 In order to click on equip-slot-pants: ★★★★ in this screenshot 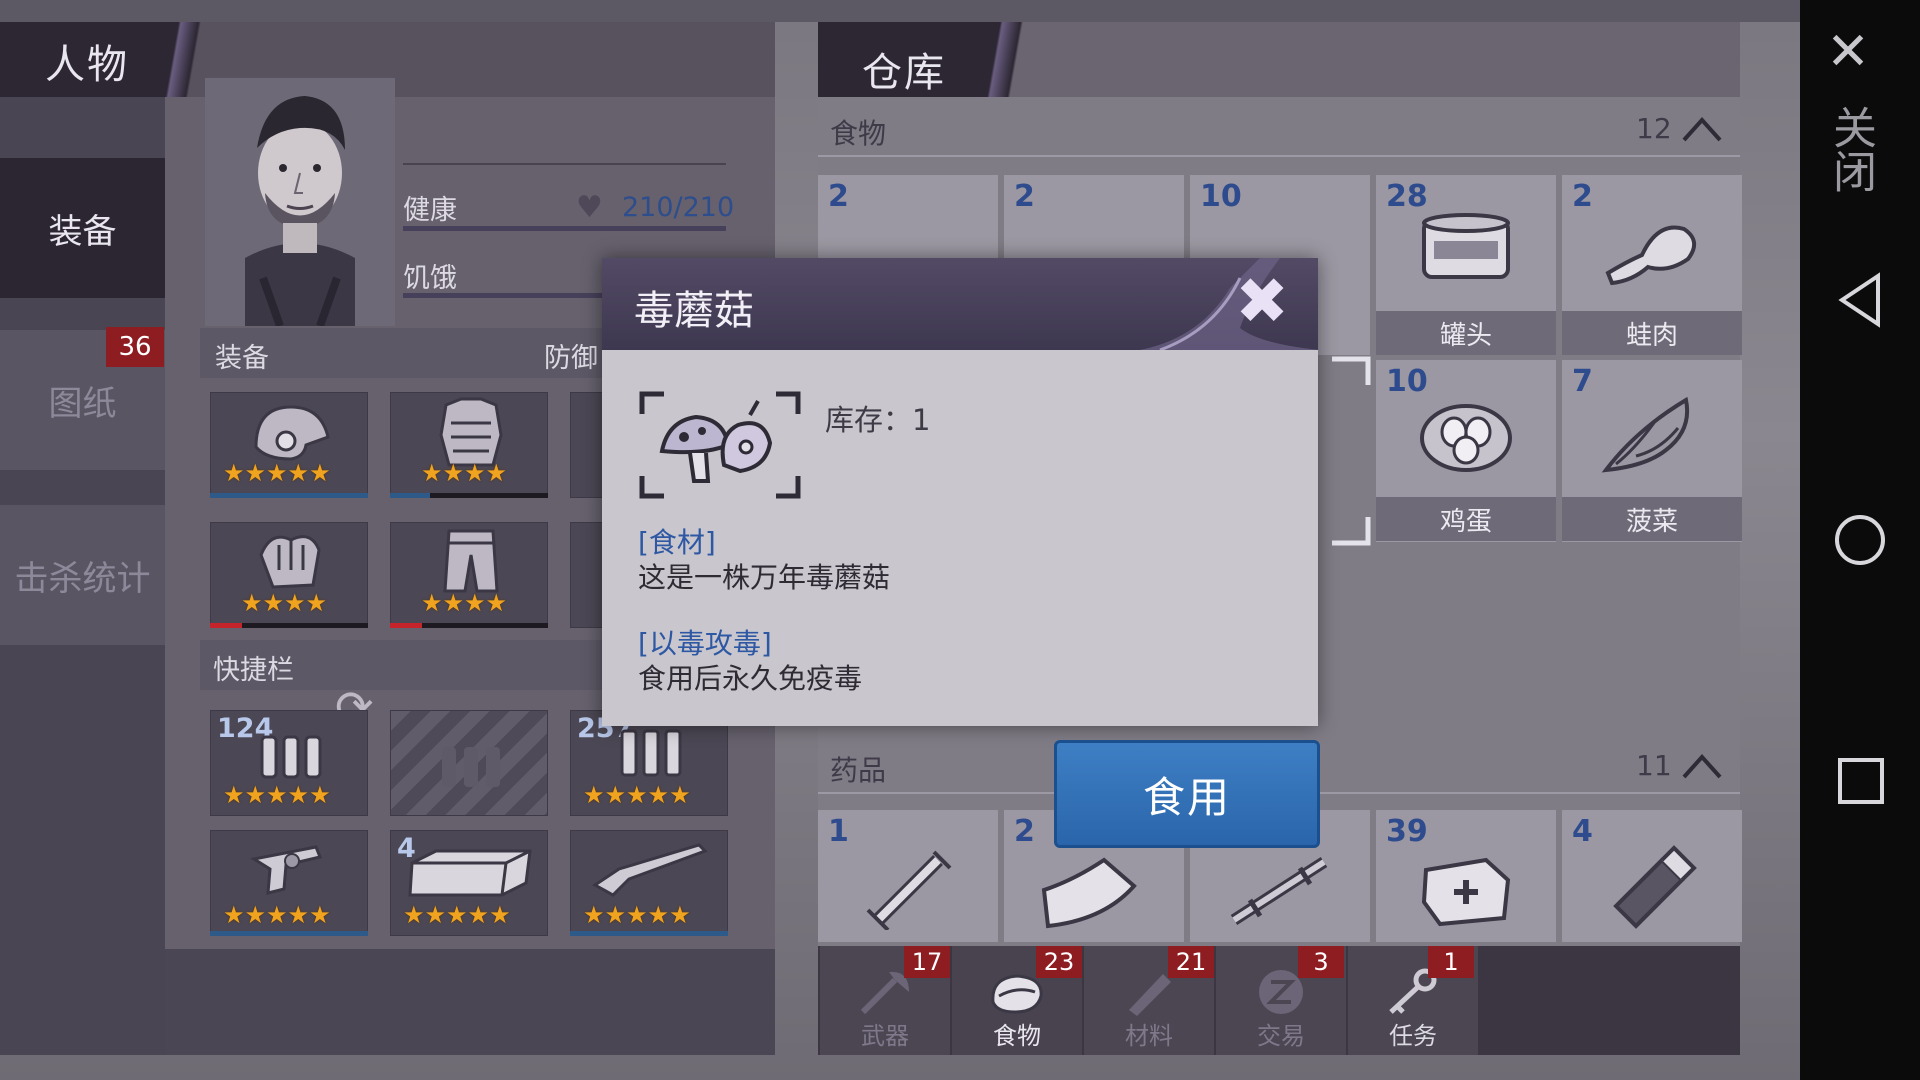, I will do `click(469, 575)`.